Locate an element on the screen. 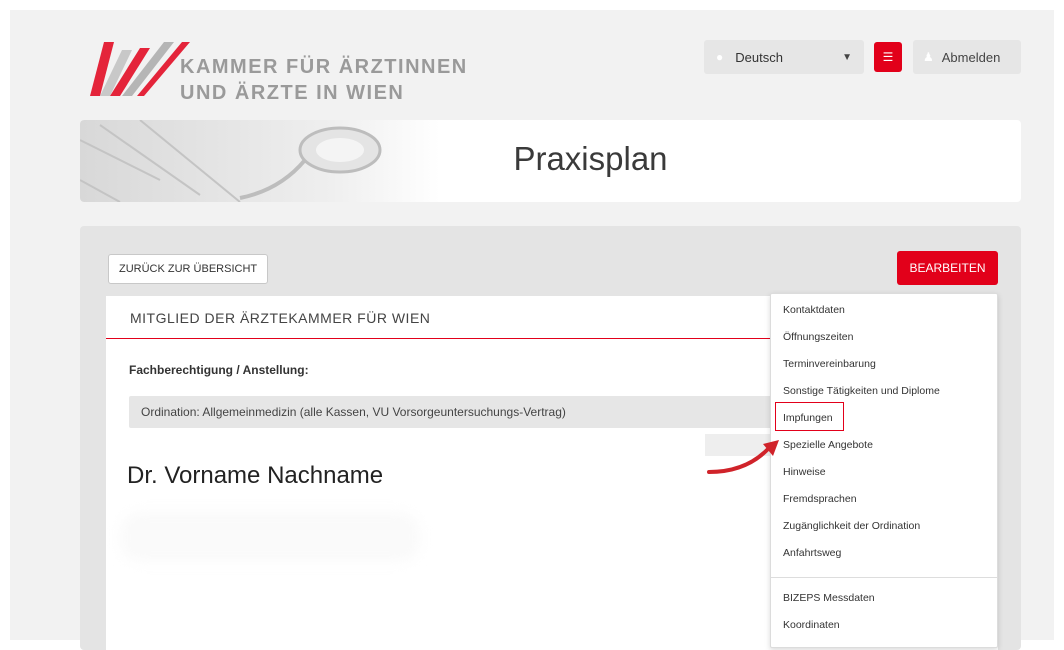  language-label: Deutsch is located at coordinates (759, 57).